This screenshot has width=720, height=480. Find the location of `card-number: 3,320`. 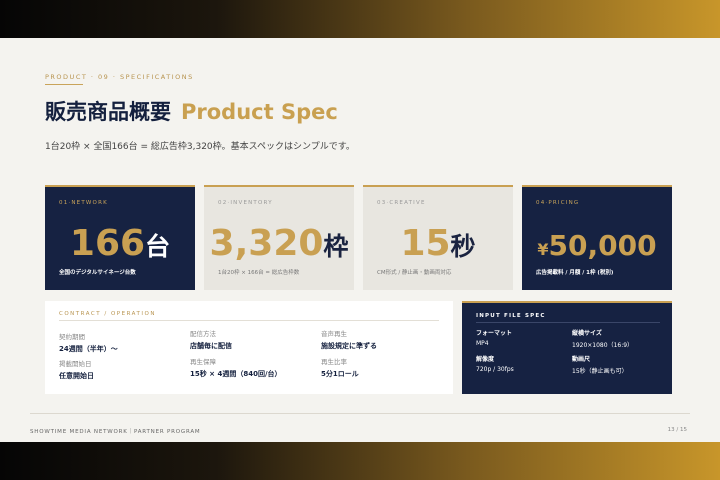

card-number: 3,320 is located at coordinates (266, 243).